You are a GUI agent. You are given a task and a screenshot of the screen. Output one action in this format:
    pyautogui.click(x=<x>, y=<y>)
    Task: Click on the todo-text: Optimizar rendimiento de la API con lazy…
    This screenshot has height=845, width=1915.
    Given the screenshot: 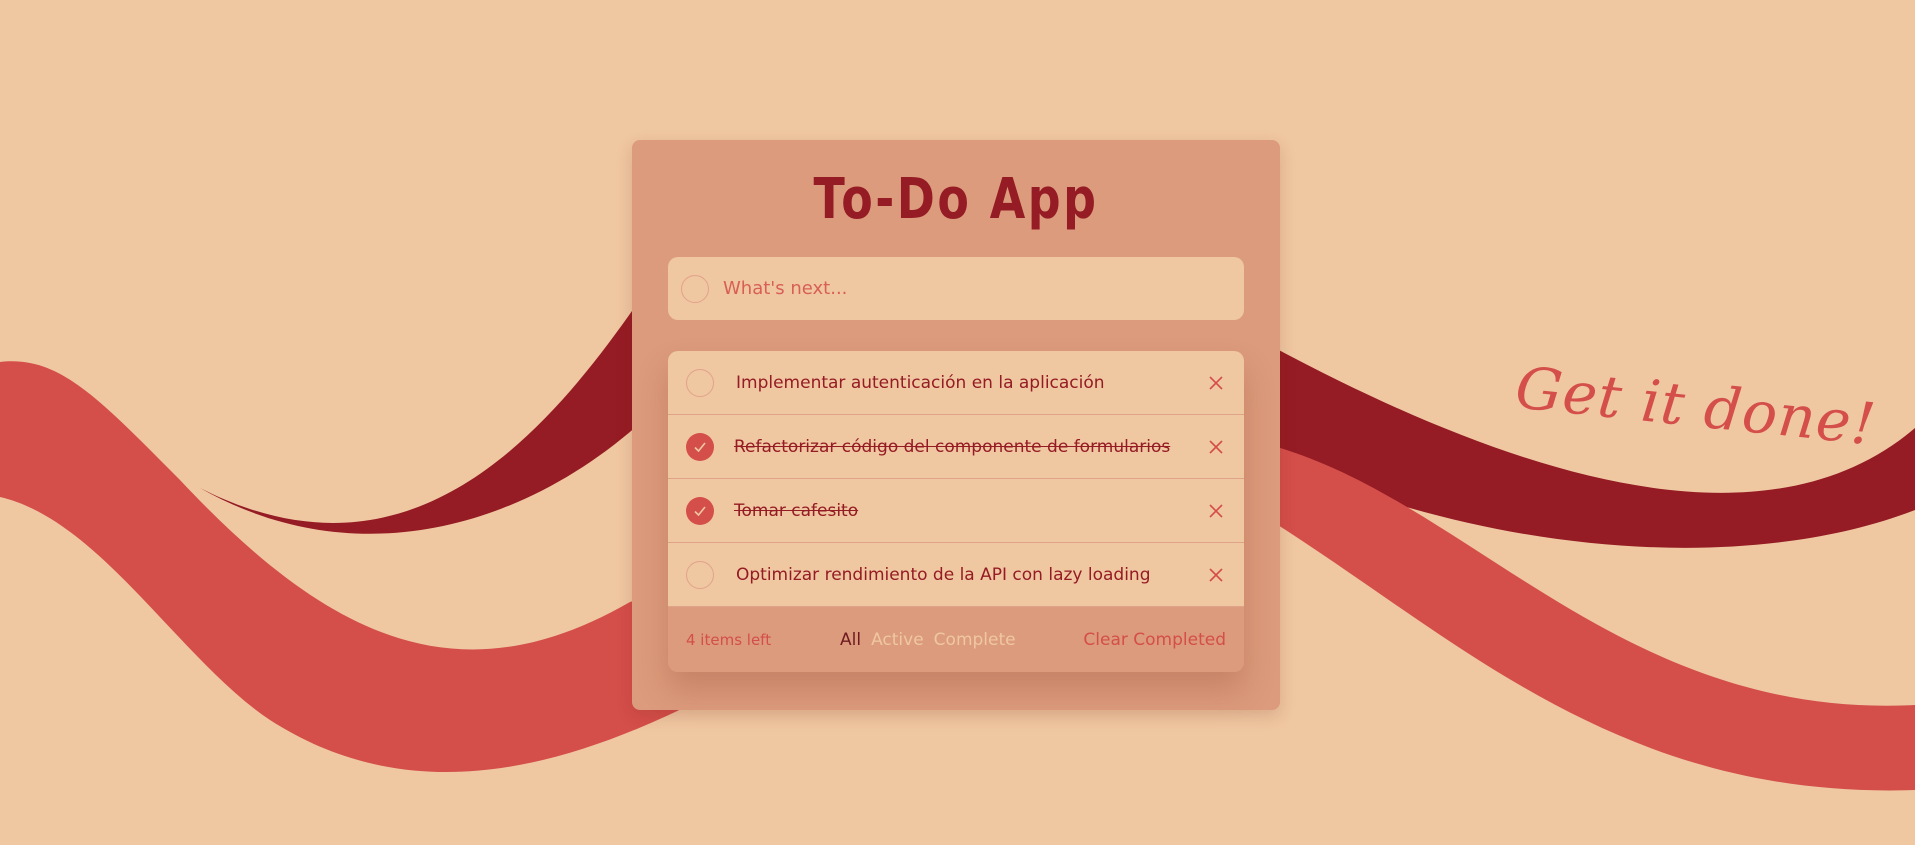 What is the action you would take?
    pyautogui.click(x=943, y=574)
    